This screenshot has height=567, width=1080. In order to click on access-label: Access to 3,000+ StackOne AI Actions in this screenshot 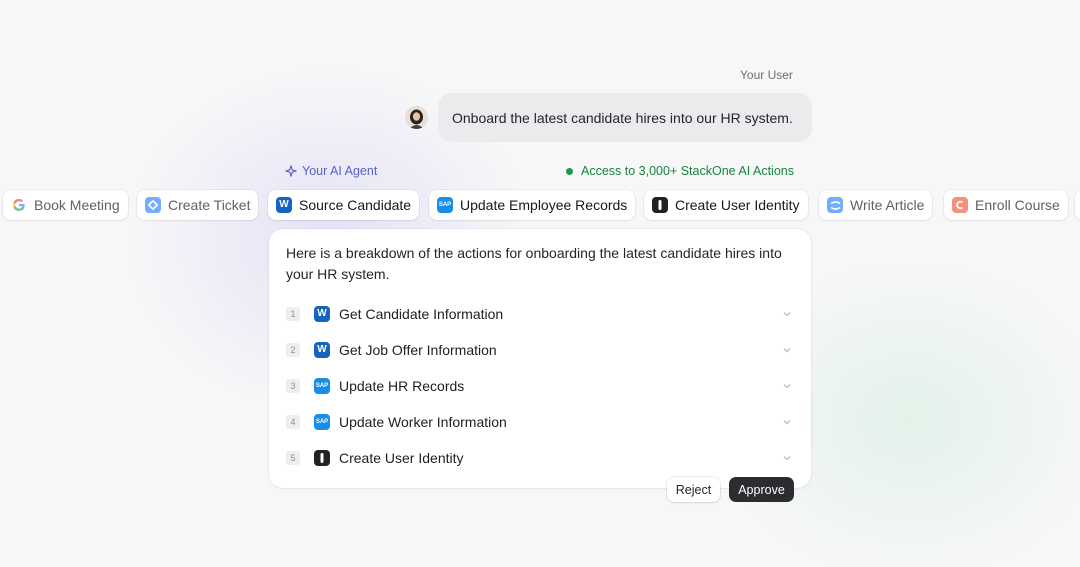, I will do `click(680, 171)`.